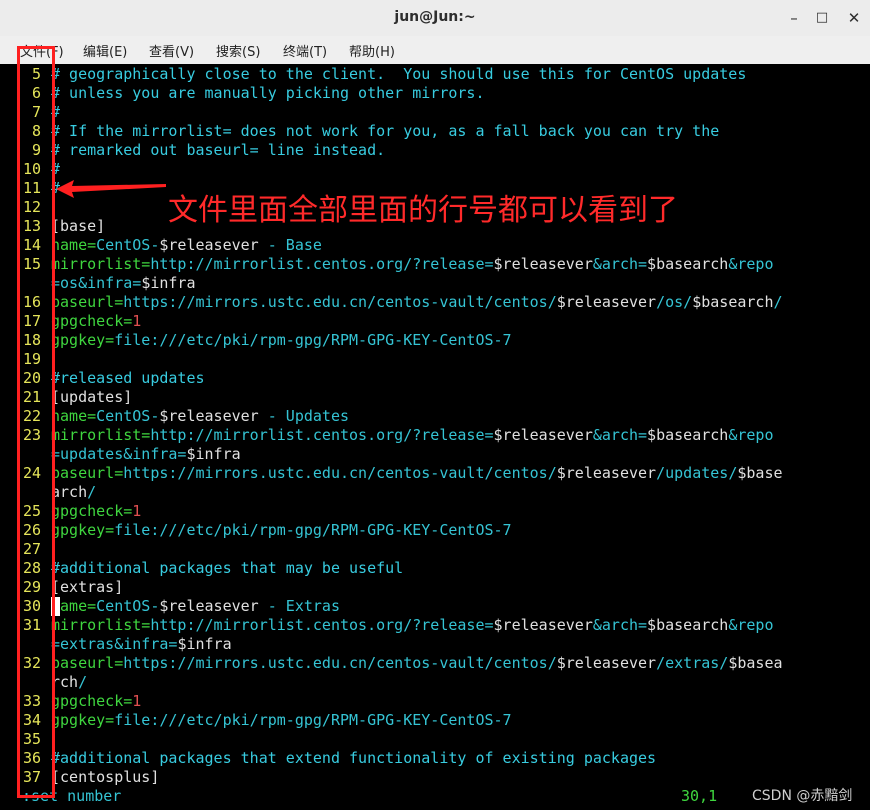  What do you see at coordinates (423, 210) in the screenshot?
I see `annotation-text: 文件里面全部里面的行号都可以看到了` at bounding box center [423, 210].